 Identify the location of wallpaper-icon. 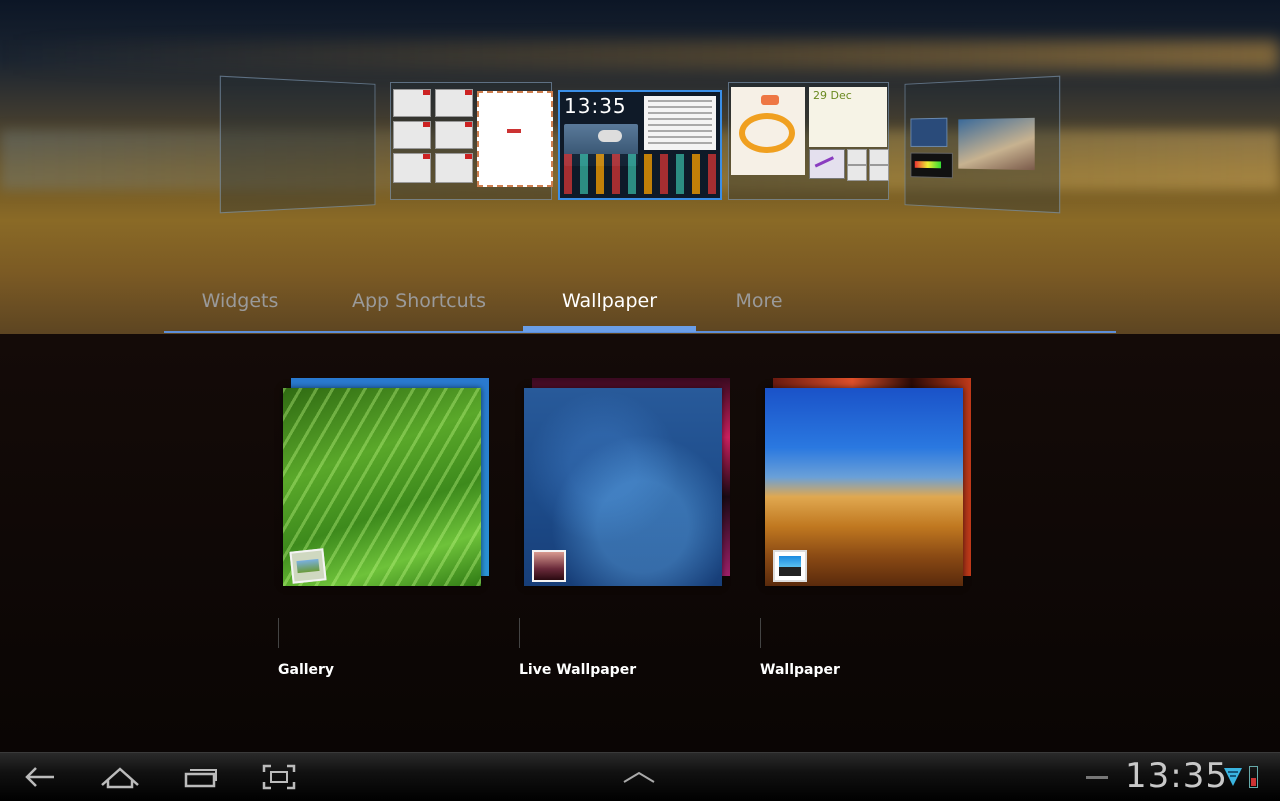
(790, 566).